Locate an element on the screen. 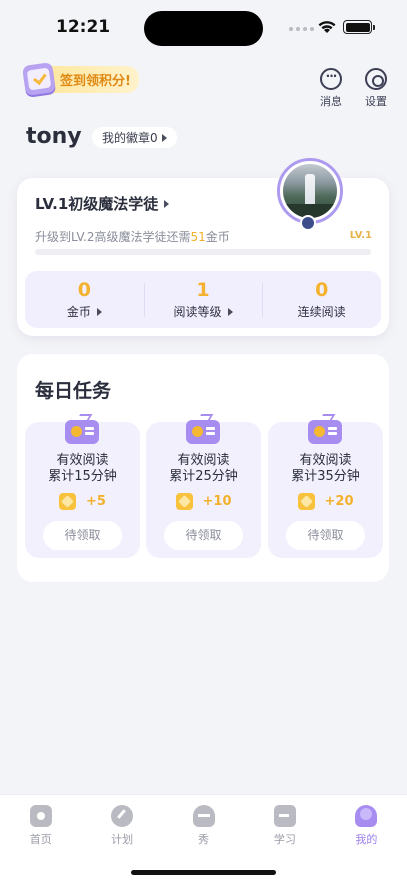 This screenshot has height=883, width=407. level-progress-bar is located at coordinates (203, 252).